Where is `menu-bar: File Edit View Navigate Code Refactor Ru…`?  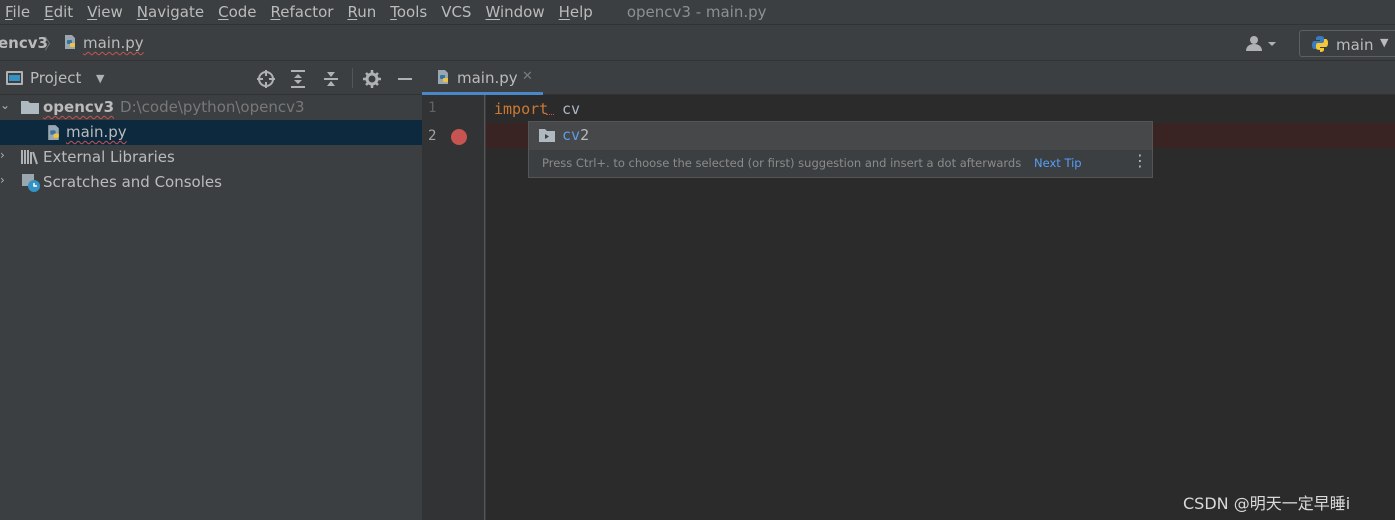
menu-bar: File Edit View Navigate Code Refactor Ru… is located at coordinates (697, 12).